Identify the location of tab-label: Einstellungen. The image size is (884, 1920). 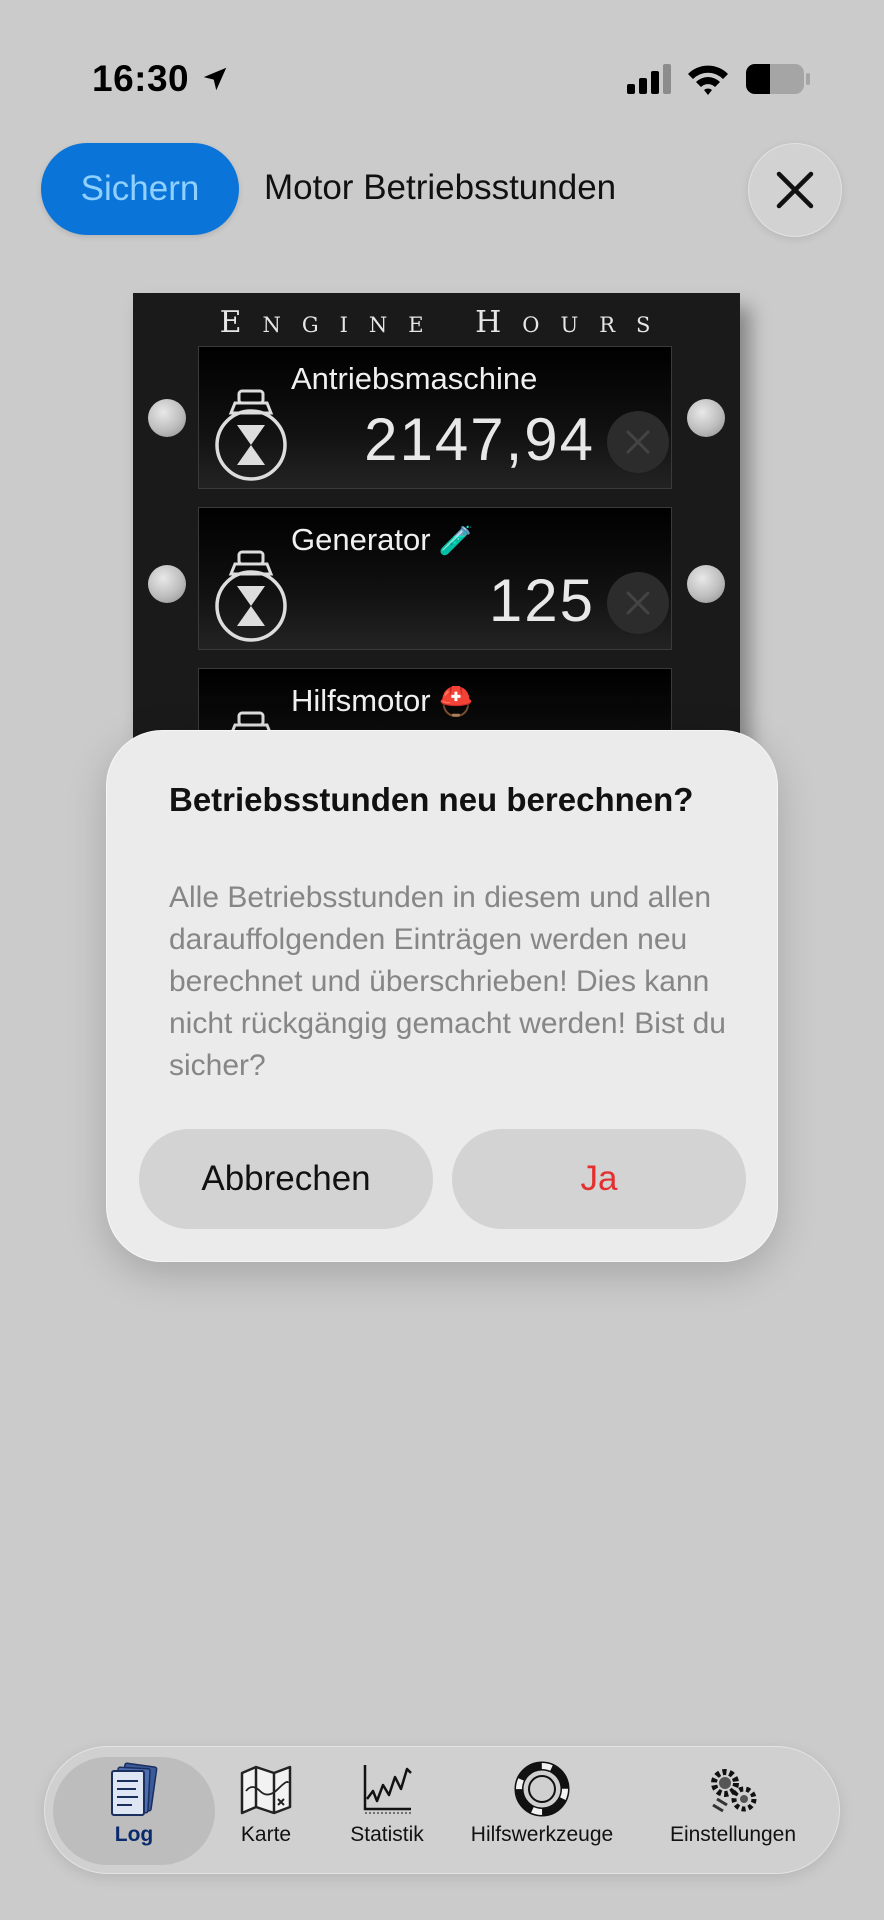
(733, 1834).